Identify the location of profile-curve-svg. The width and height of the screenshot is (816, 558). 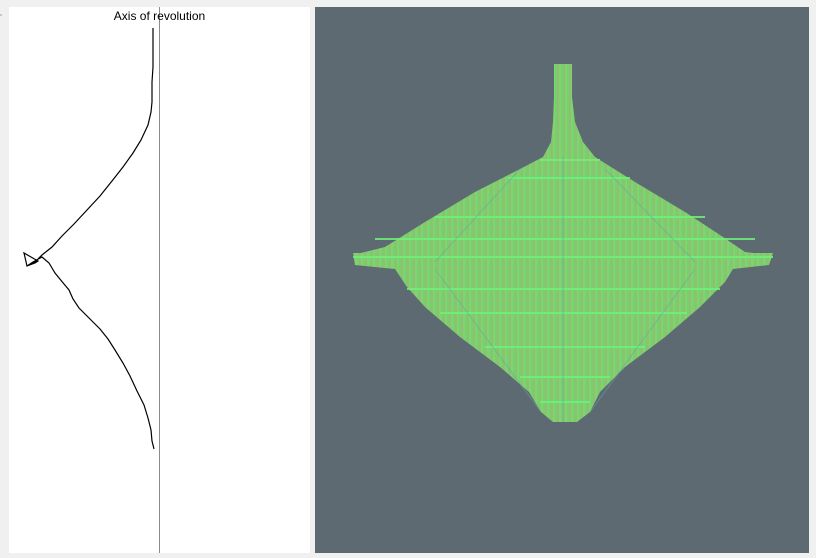
(89, 239).